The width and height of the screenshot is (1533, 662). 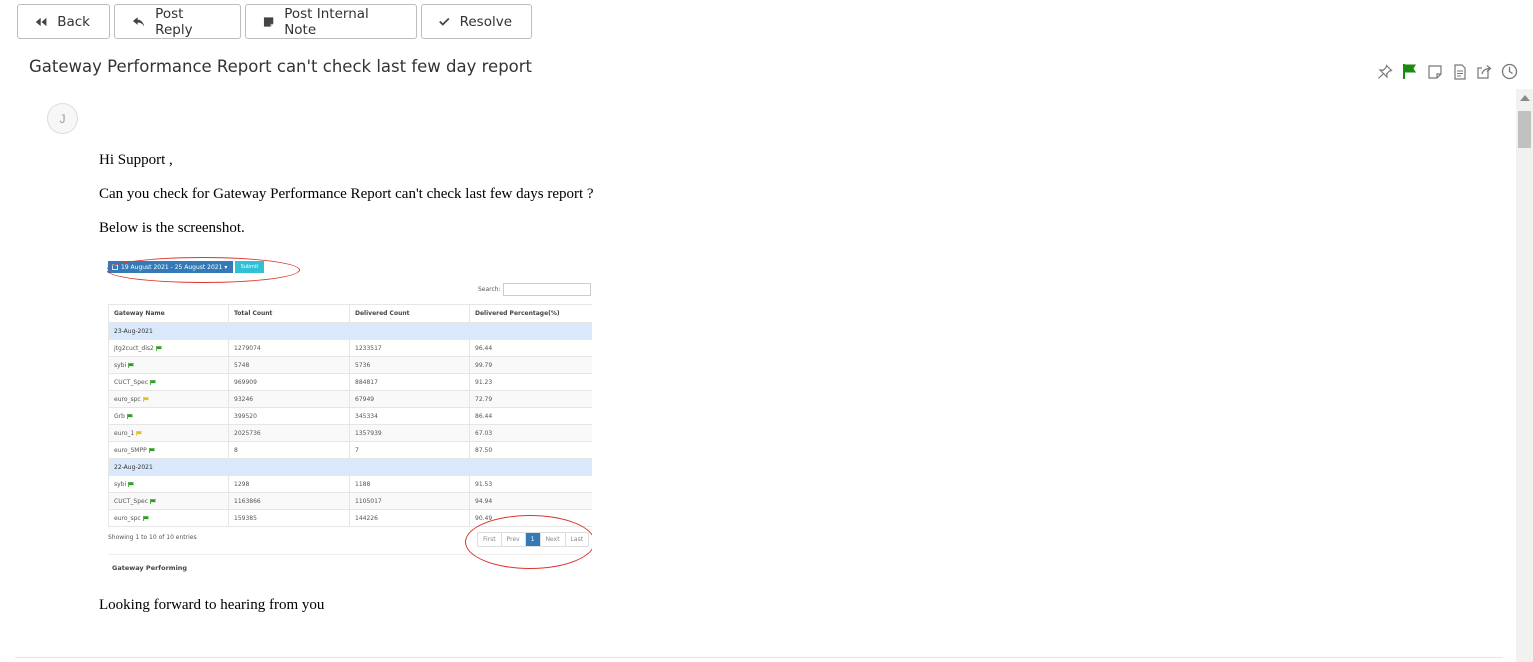 I want to click on delivered-cell: 1188, so click(x=409, y=484).